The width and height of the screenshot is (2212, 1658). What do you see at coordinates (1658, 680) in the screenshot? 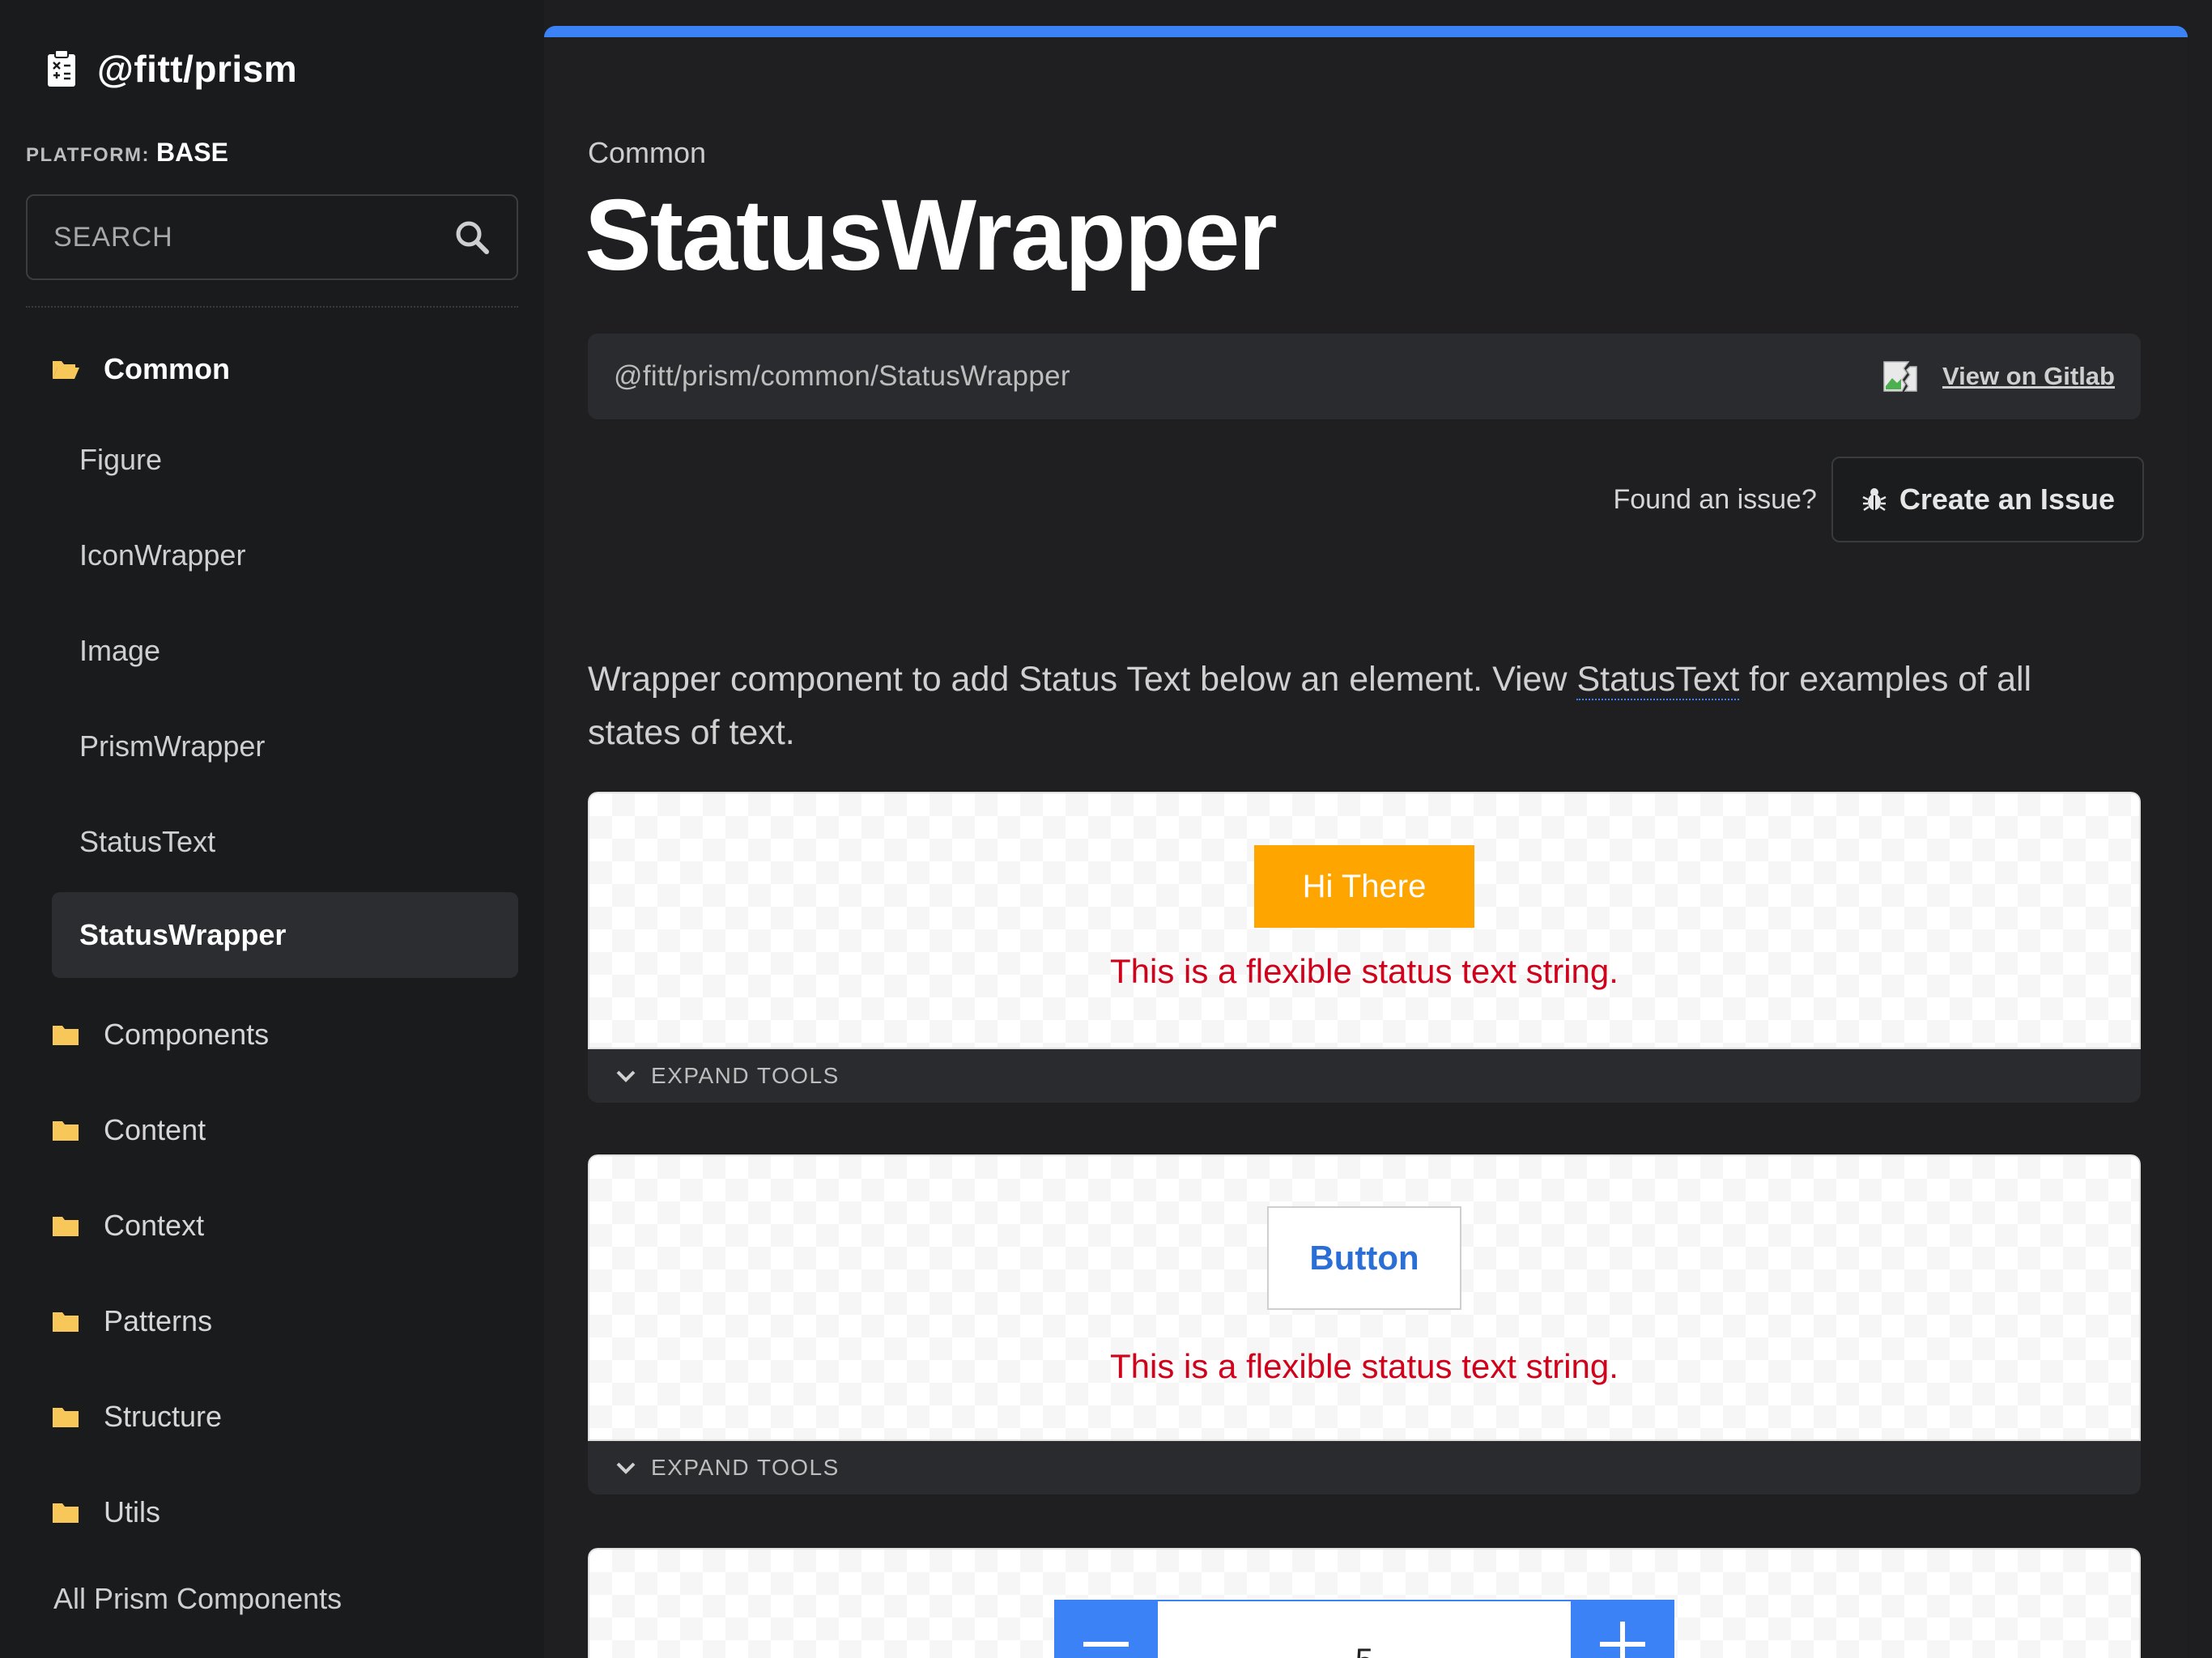
I see `statustext-link: StatusText` at bounding box center [1658, 680].